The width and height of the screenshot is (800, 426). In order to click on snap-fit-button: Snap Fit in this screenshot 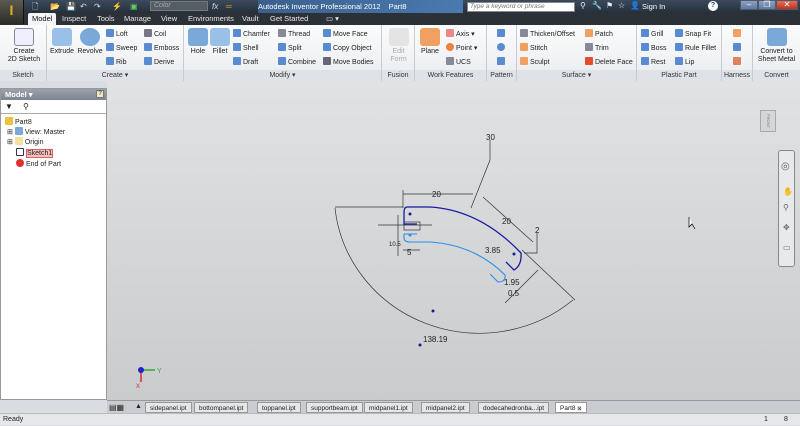, I will do `click(693, 34)`.